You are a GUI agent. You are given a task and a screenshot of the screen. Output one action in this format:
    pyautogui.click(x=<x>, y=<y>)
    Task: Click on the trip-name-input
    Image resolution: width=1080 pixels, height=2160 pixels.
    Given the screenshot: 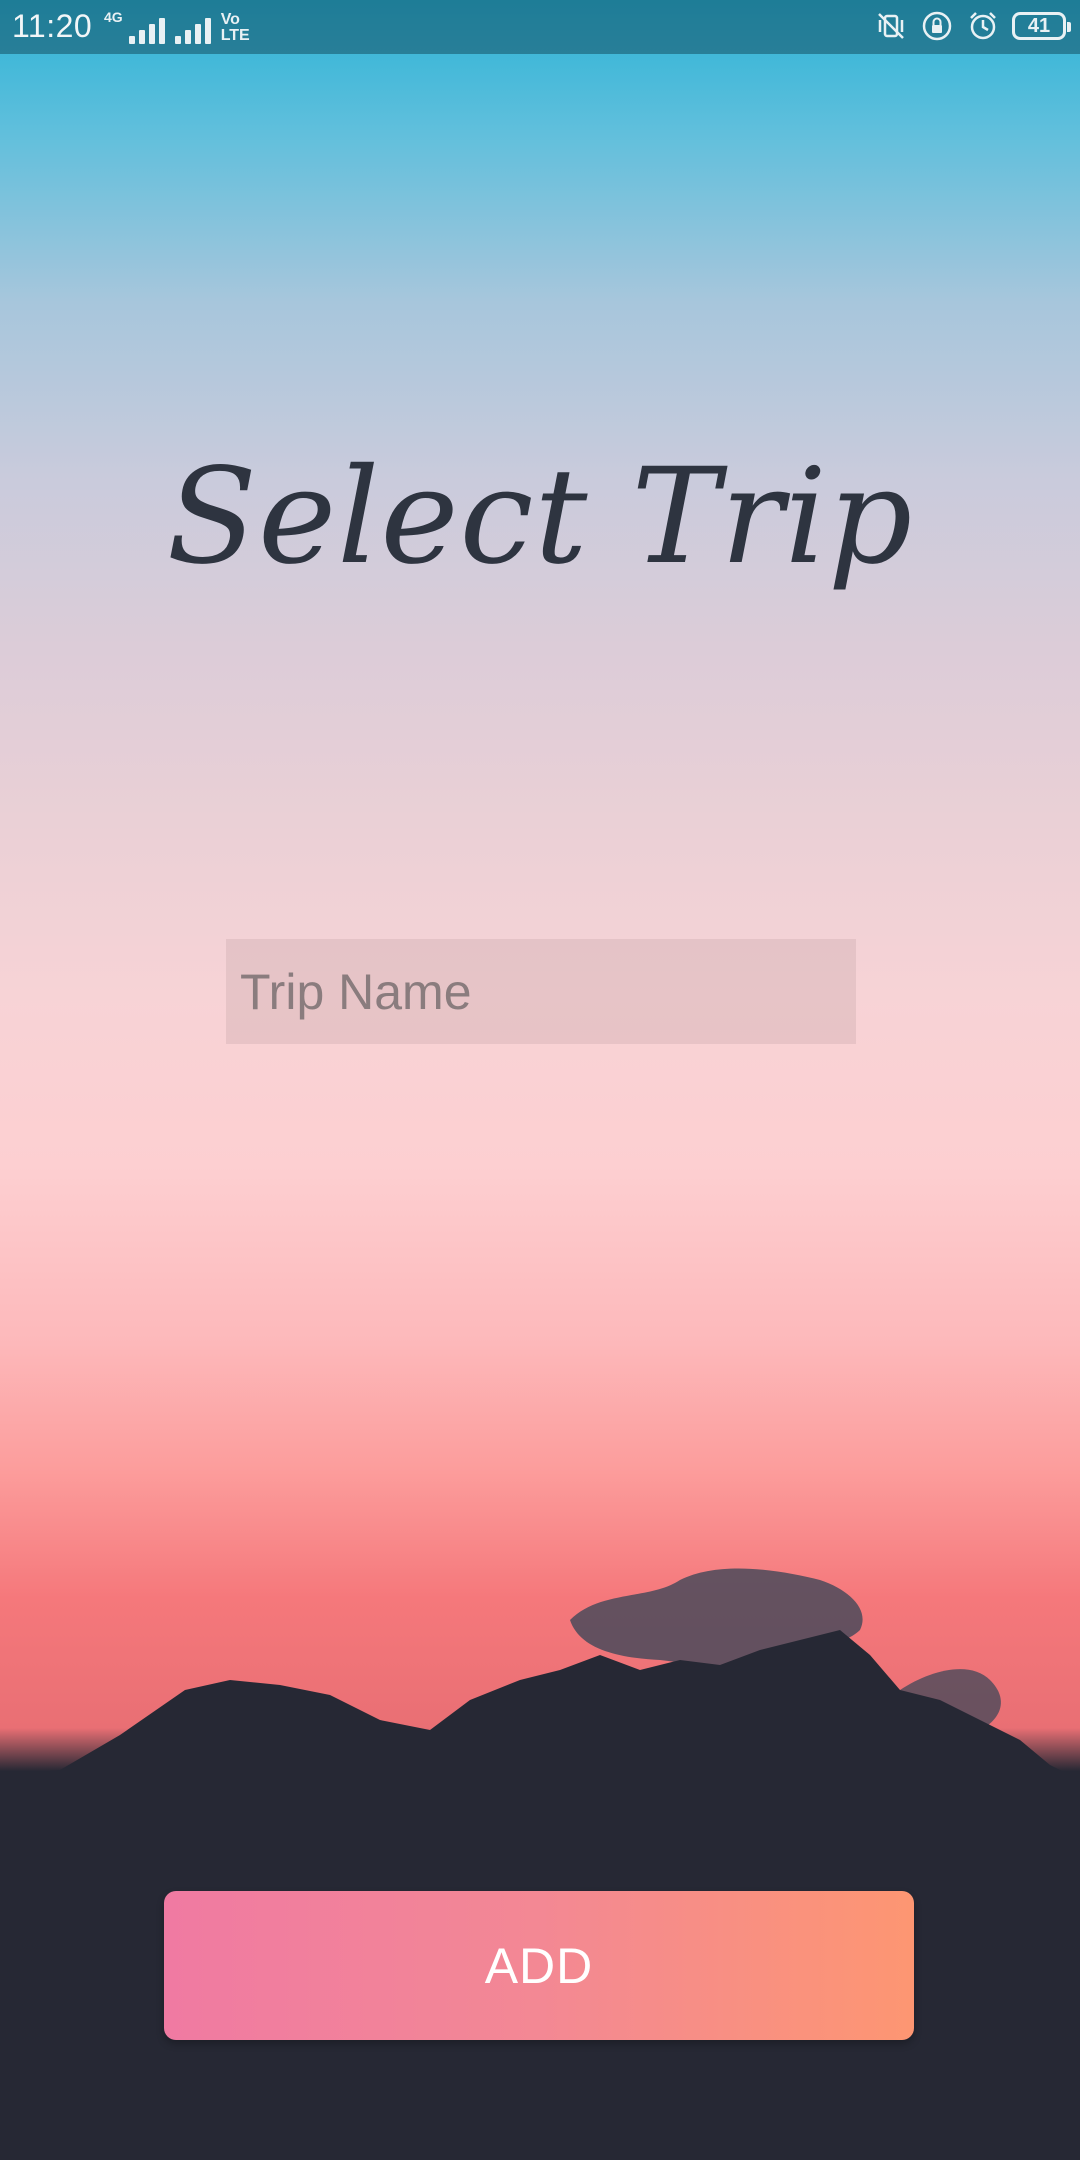 What is the action you would take?
    pyautogui.click(x=541, y=991)
    